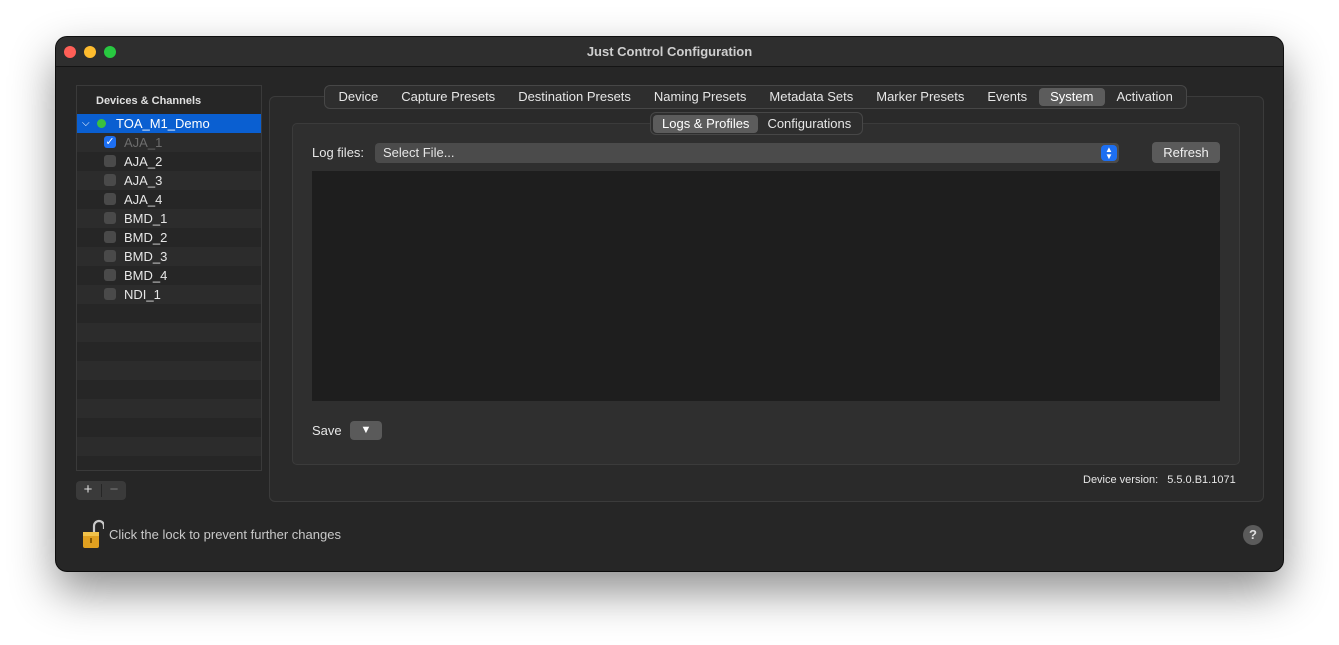 The height and width of the screenshot is (645, 1339). Describe the element at coordinates (920, 97) in the screenshot. I see `tab-marker-presets: Marker Presets` at that location.